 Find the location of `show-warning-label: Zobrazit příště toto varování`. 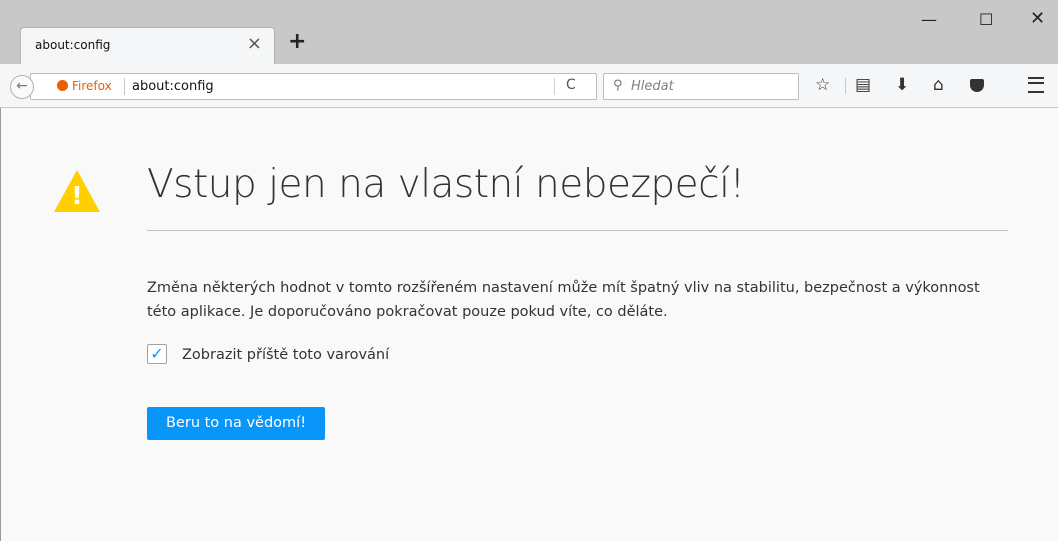

show-warning-label: Zobrazit příště toto varování is located at coordinates (285, 355).